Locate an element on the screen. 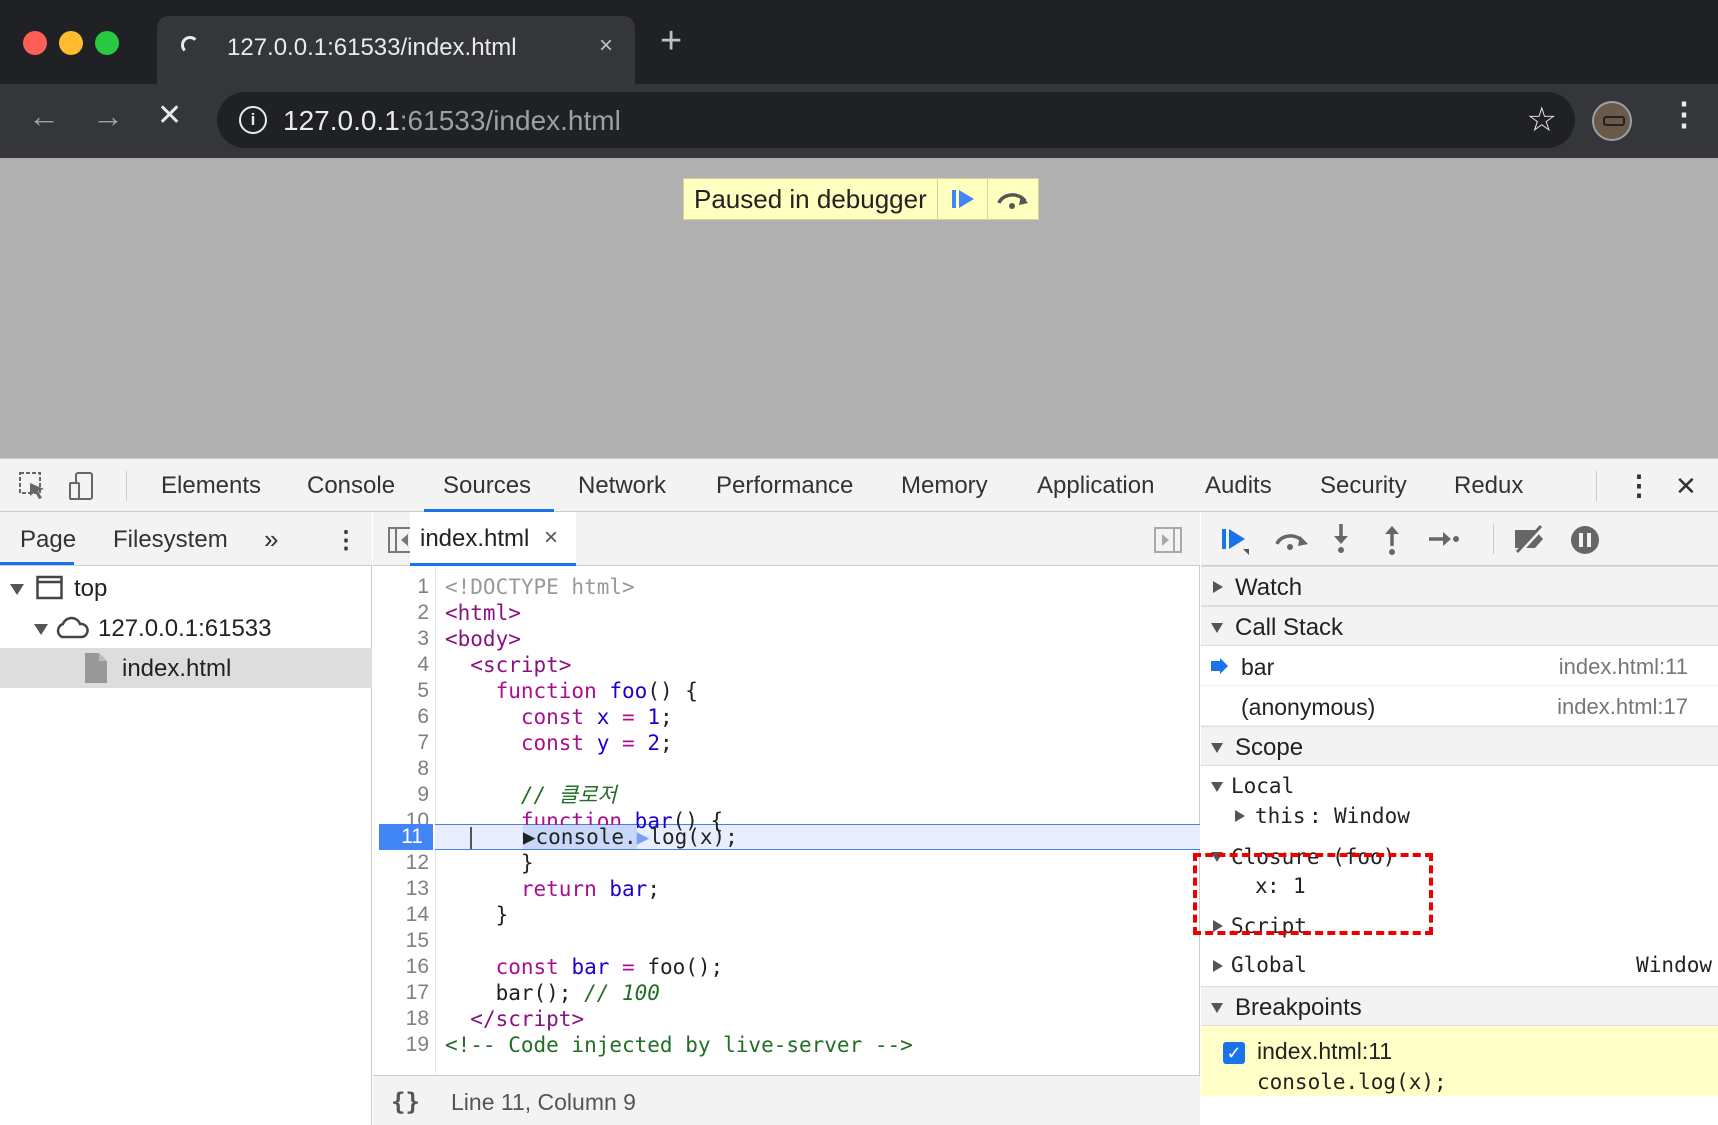 This screenshot has width=1718, height=1125. breakpoint-entry: ✓ index.html:11 console.log(x); is located at coordinates (1459, 1061).